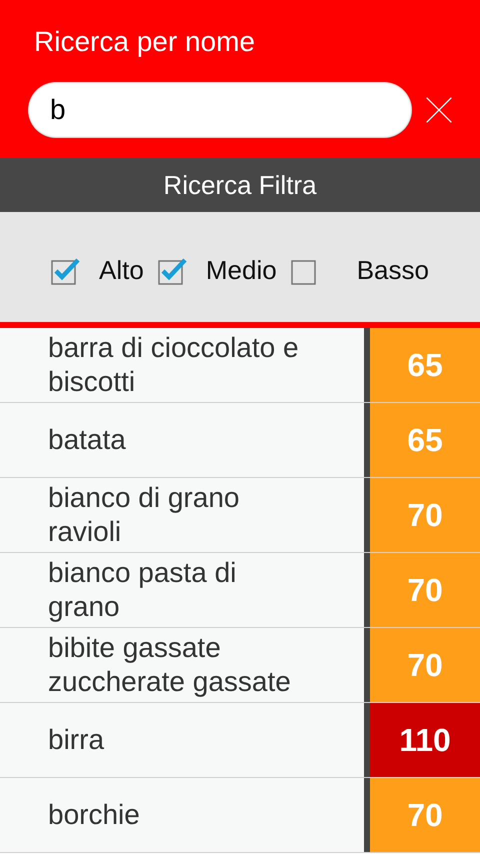 The image size is (480, 854). I want to click on screen-title: Ricerca per nome, so click(144, 42).